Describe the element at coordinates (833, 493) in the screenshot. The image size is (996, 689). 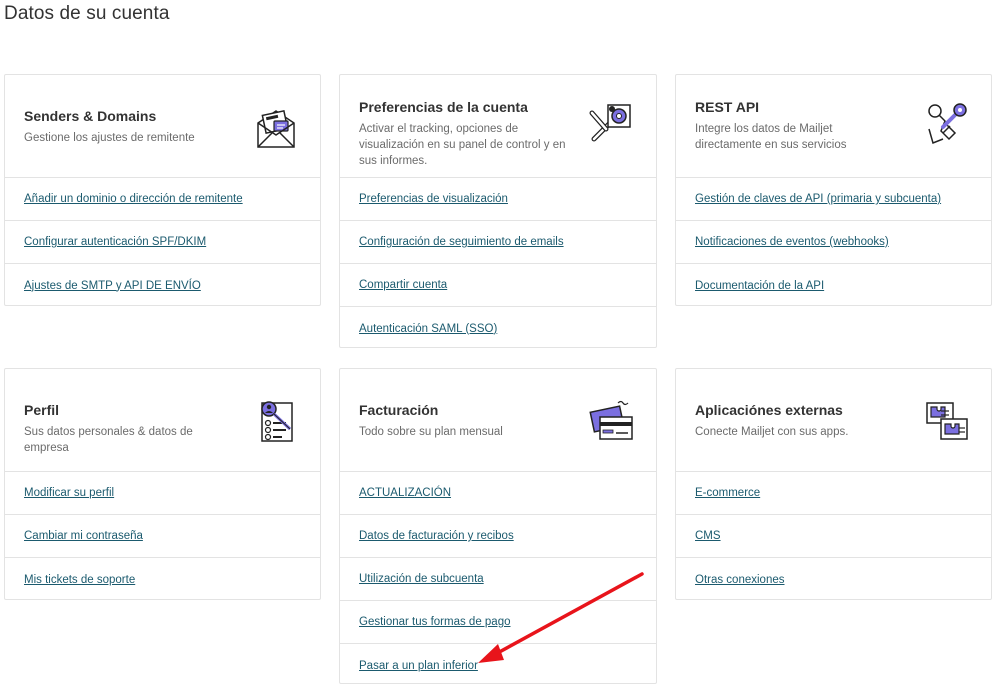
I see `card-link-row: E-commerce` at that location.